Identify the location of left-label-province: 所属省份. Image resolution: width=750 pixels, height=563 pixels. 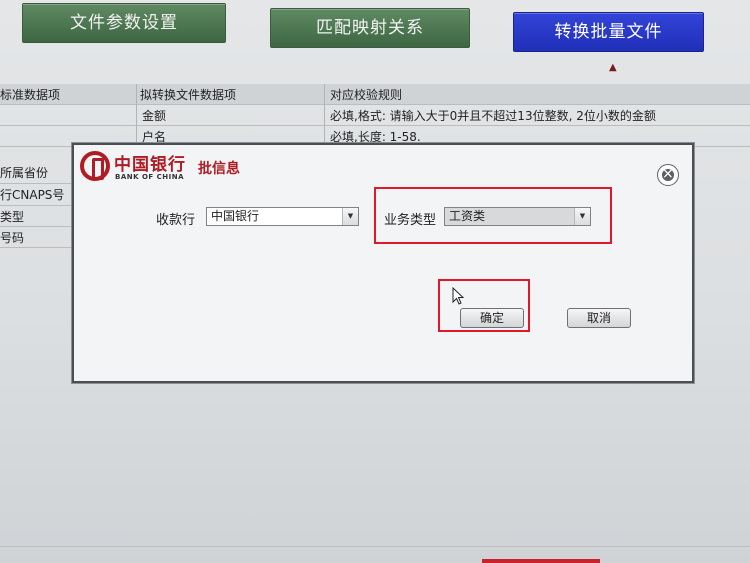
(24, 173).